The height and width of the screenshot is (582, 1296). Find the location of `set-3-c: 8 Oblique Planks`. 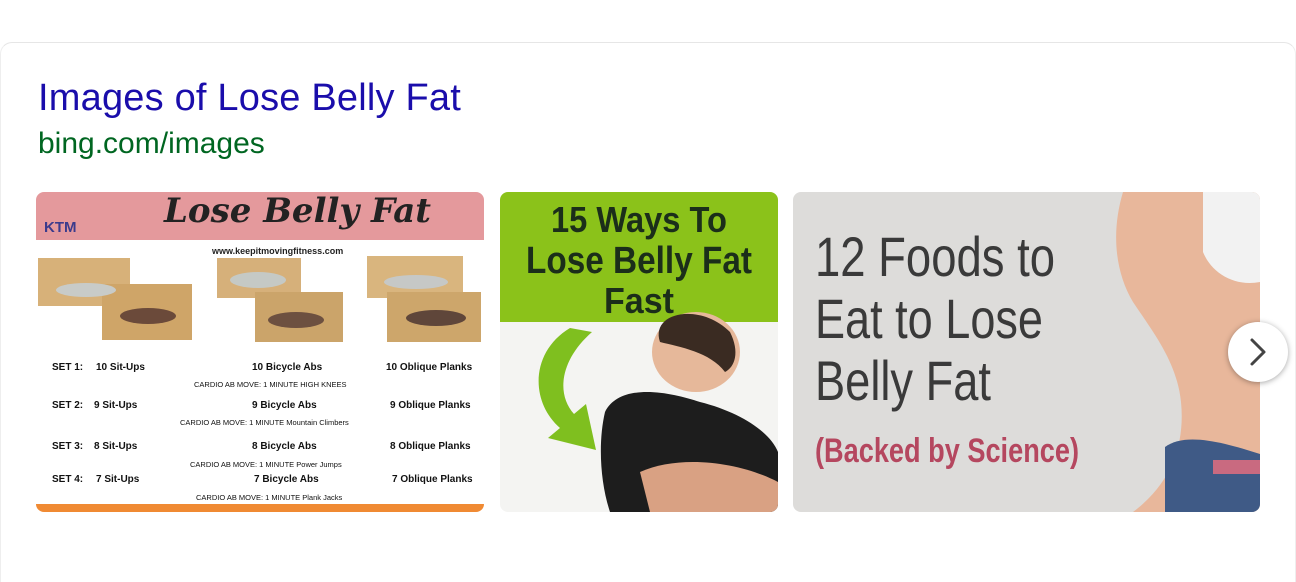

set-3-c: 8 Oblique Planks is located at coordinates (430, 446).